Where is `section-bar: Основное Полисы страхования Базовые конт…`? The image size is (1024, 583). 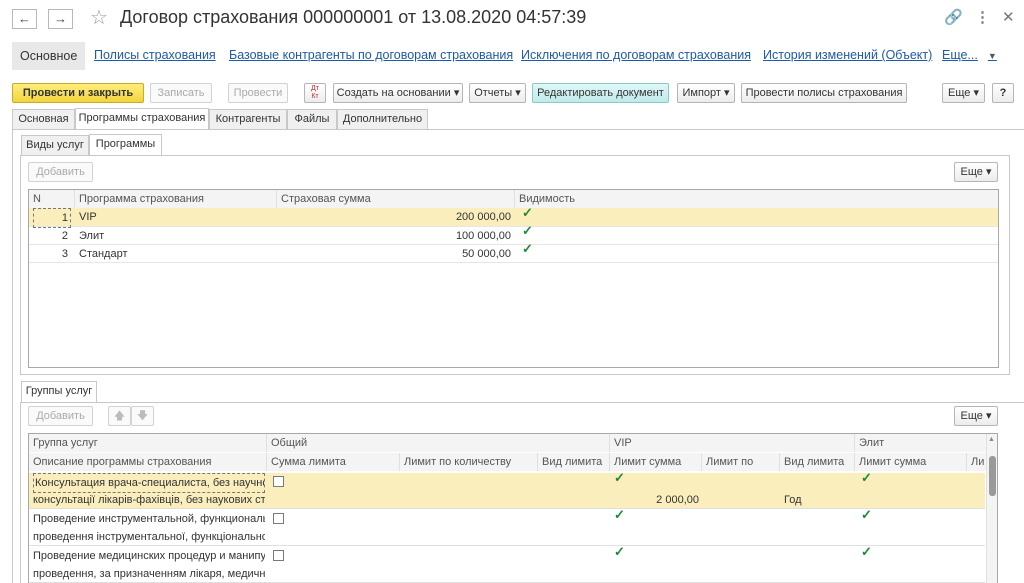
section-bar: Основное Полисы страхования Базовые конт… is located at coordinates (512, 56).